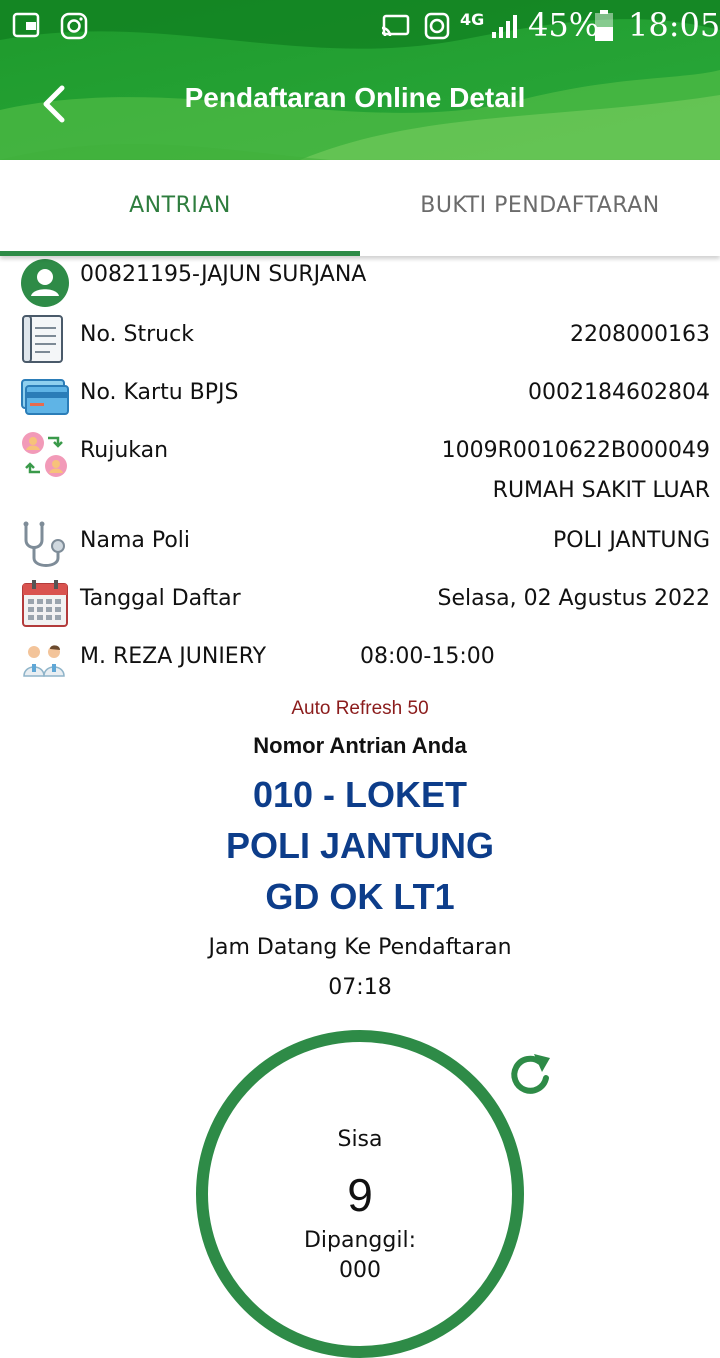 The height and width of the screenshot is (1358, 720). Describe the element at coordinates (137, 334) in the screenshot. I see `struck-label: No. Struck` at that location.